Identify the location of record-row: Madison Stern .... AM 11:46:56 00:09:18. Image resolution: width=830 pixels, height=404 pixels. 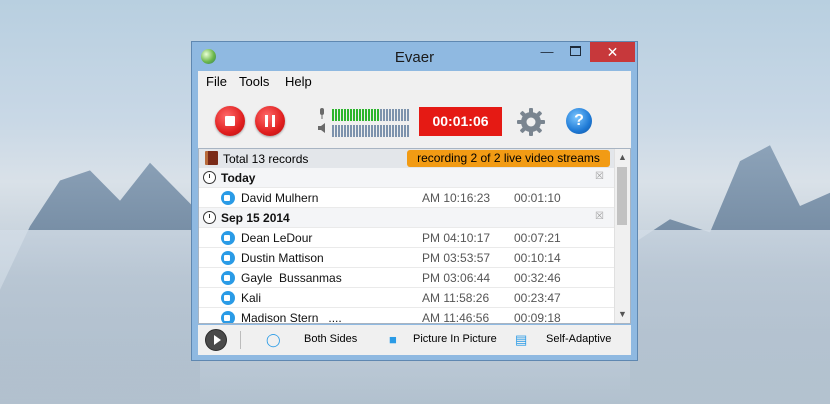
(406, 315).